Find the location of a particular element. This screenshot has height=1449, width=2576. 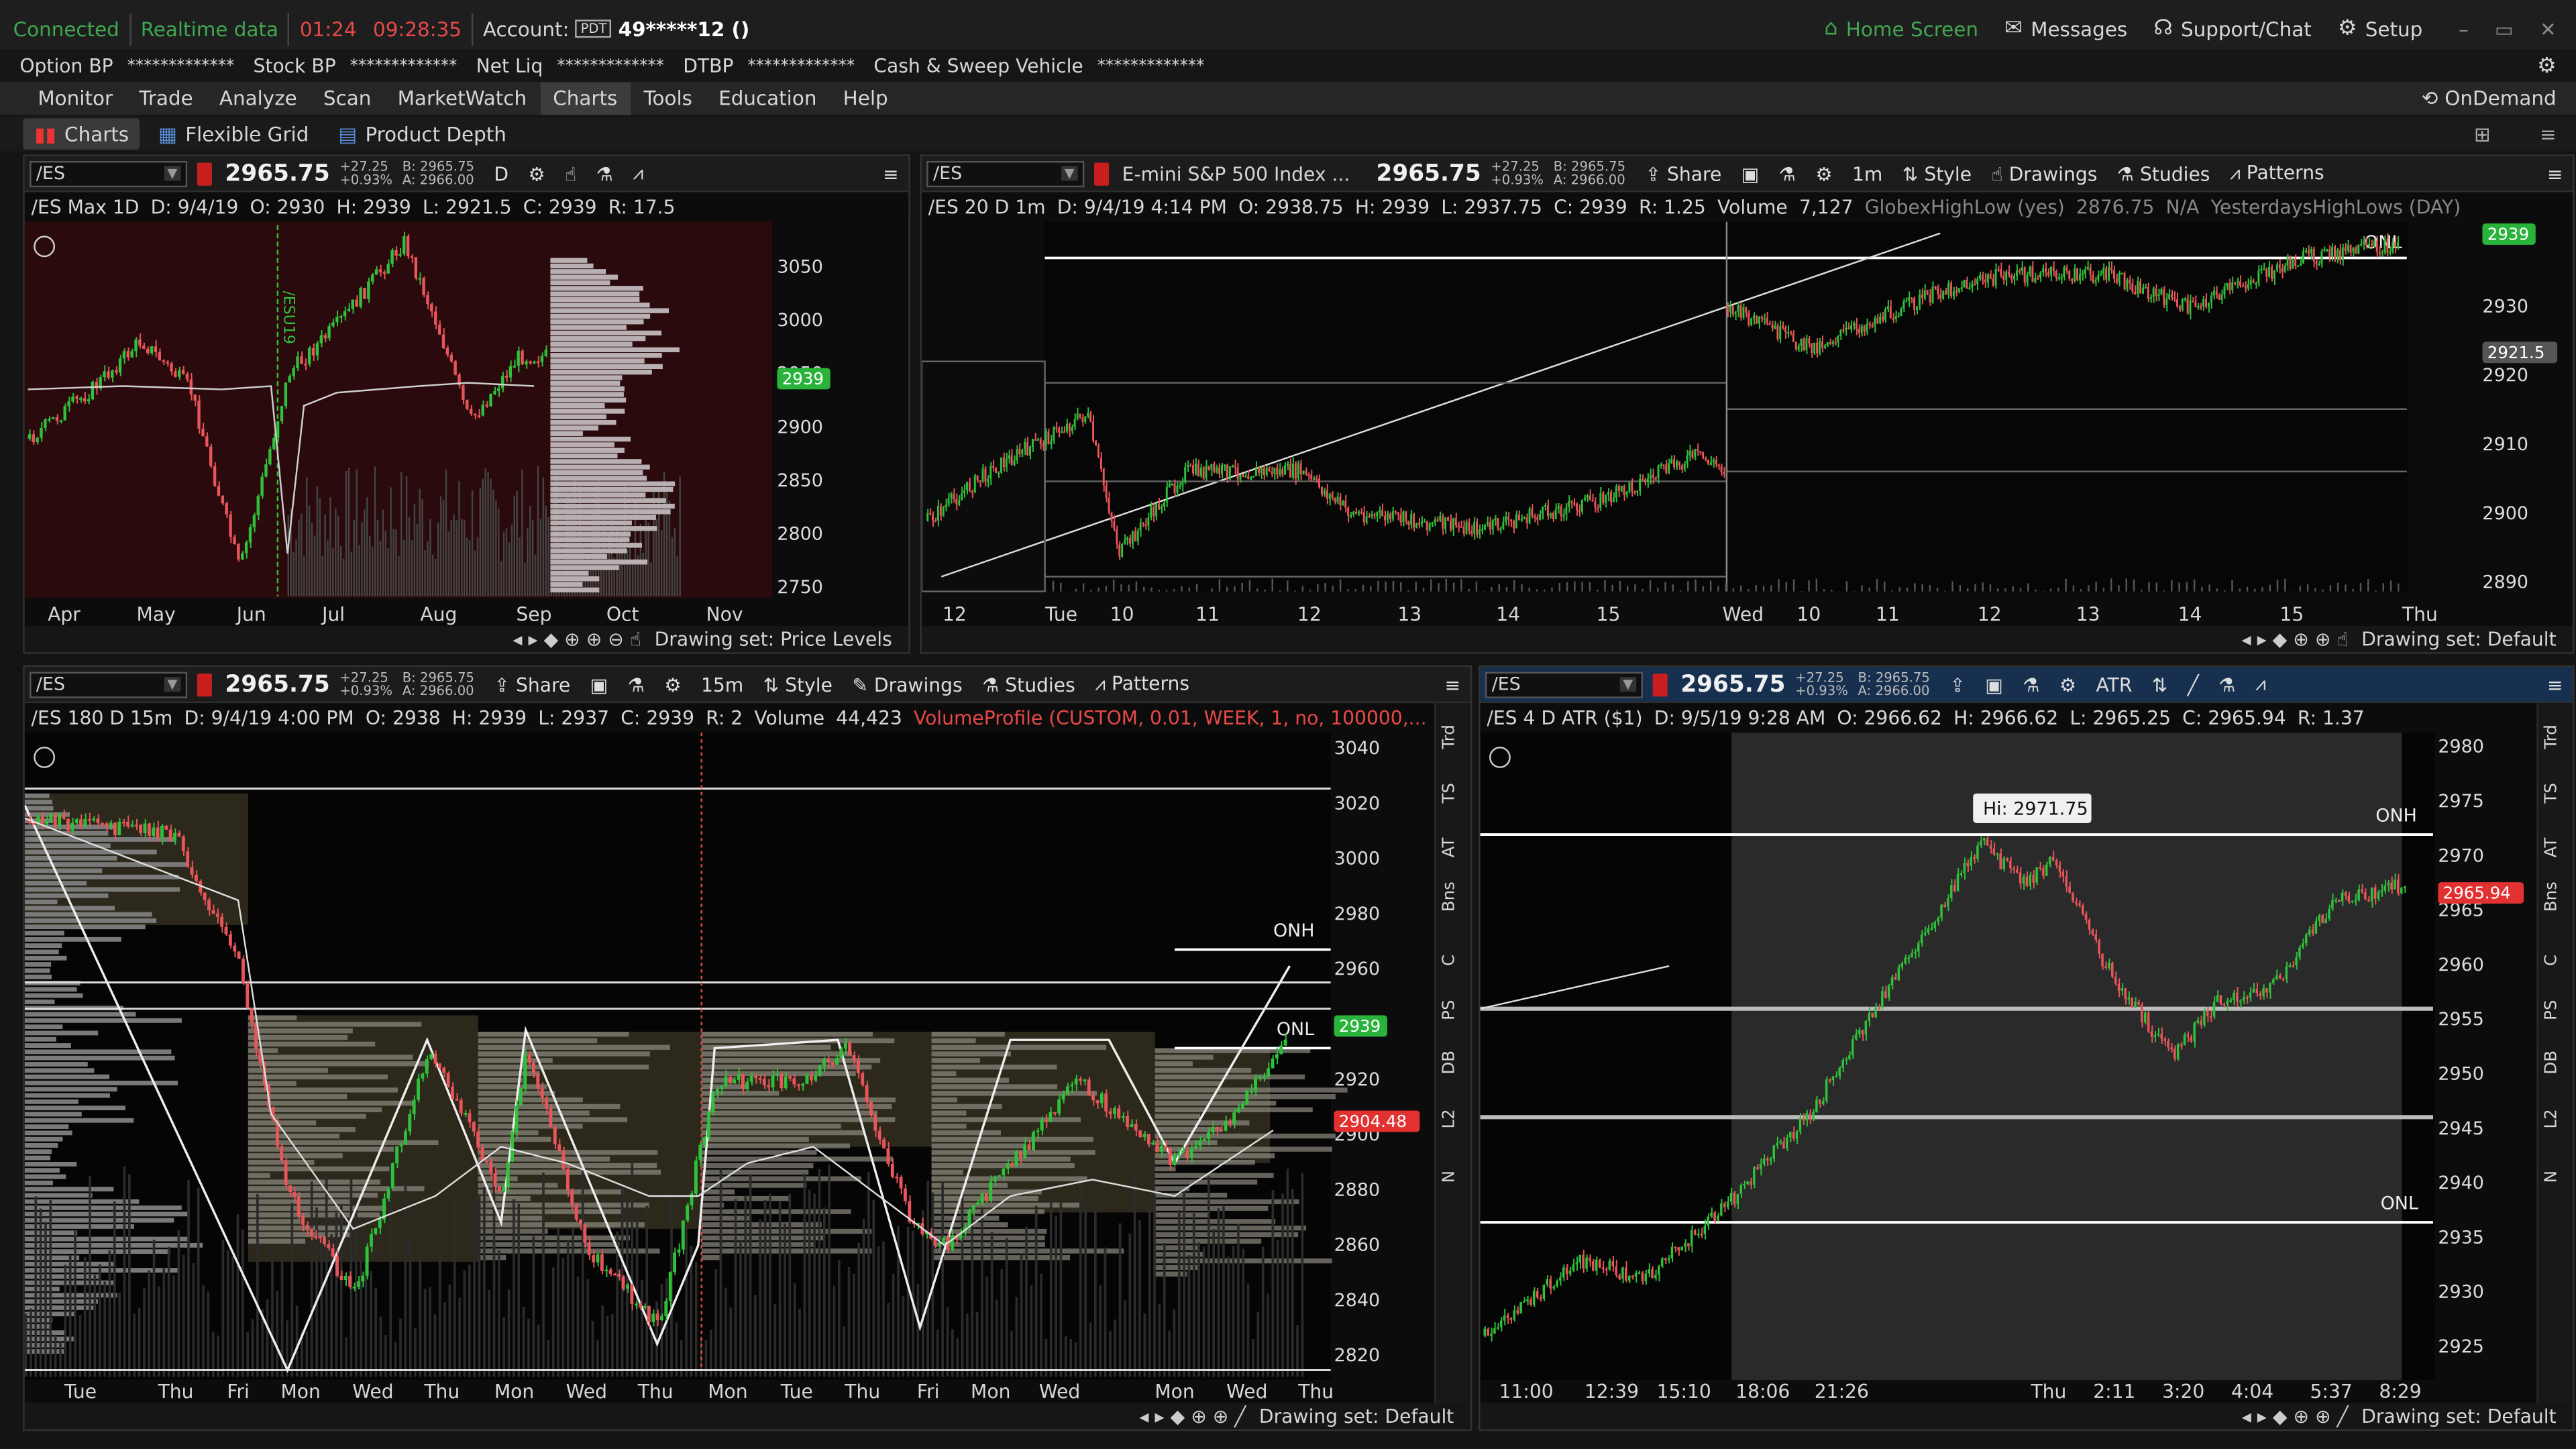

menu-charts: Charts is located at coordinates (585, 98).